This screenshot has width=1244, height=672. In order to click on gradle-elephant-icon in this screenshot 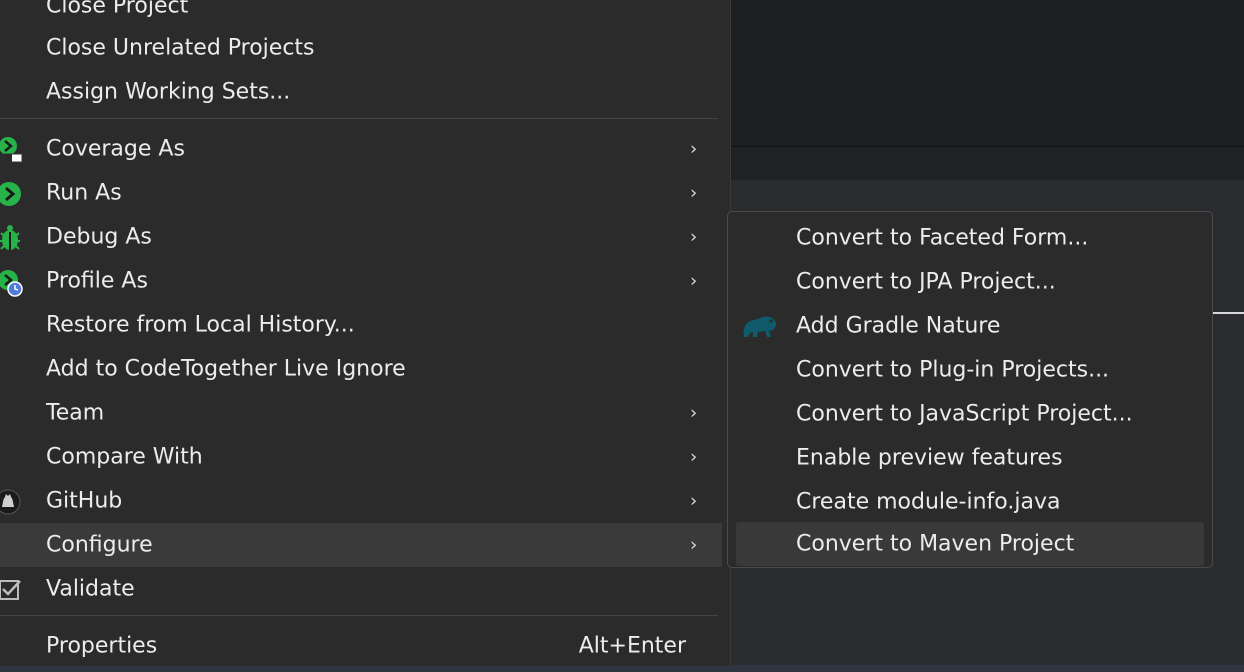, I will do `click(760, 326)`.